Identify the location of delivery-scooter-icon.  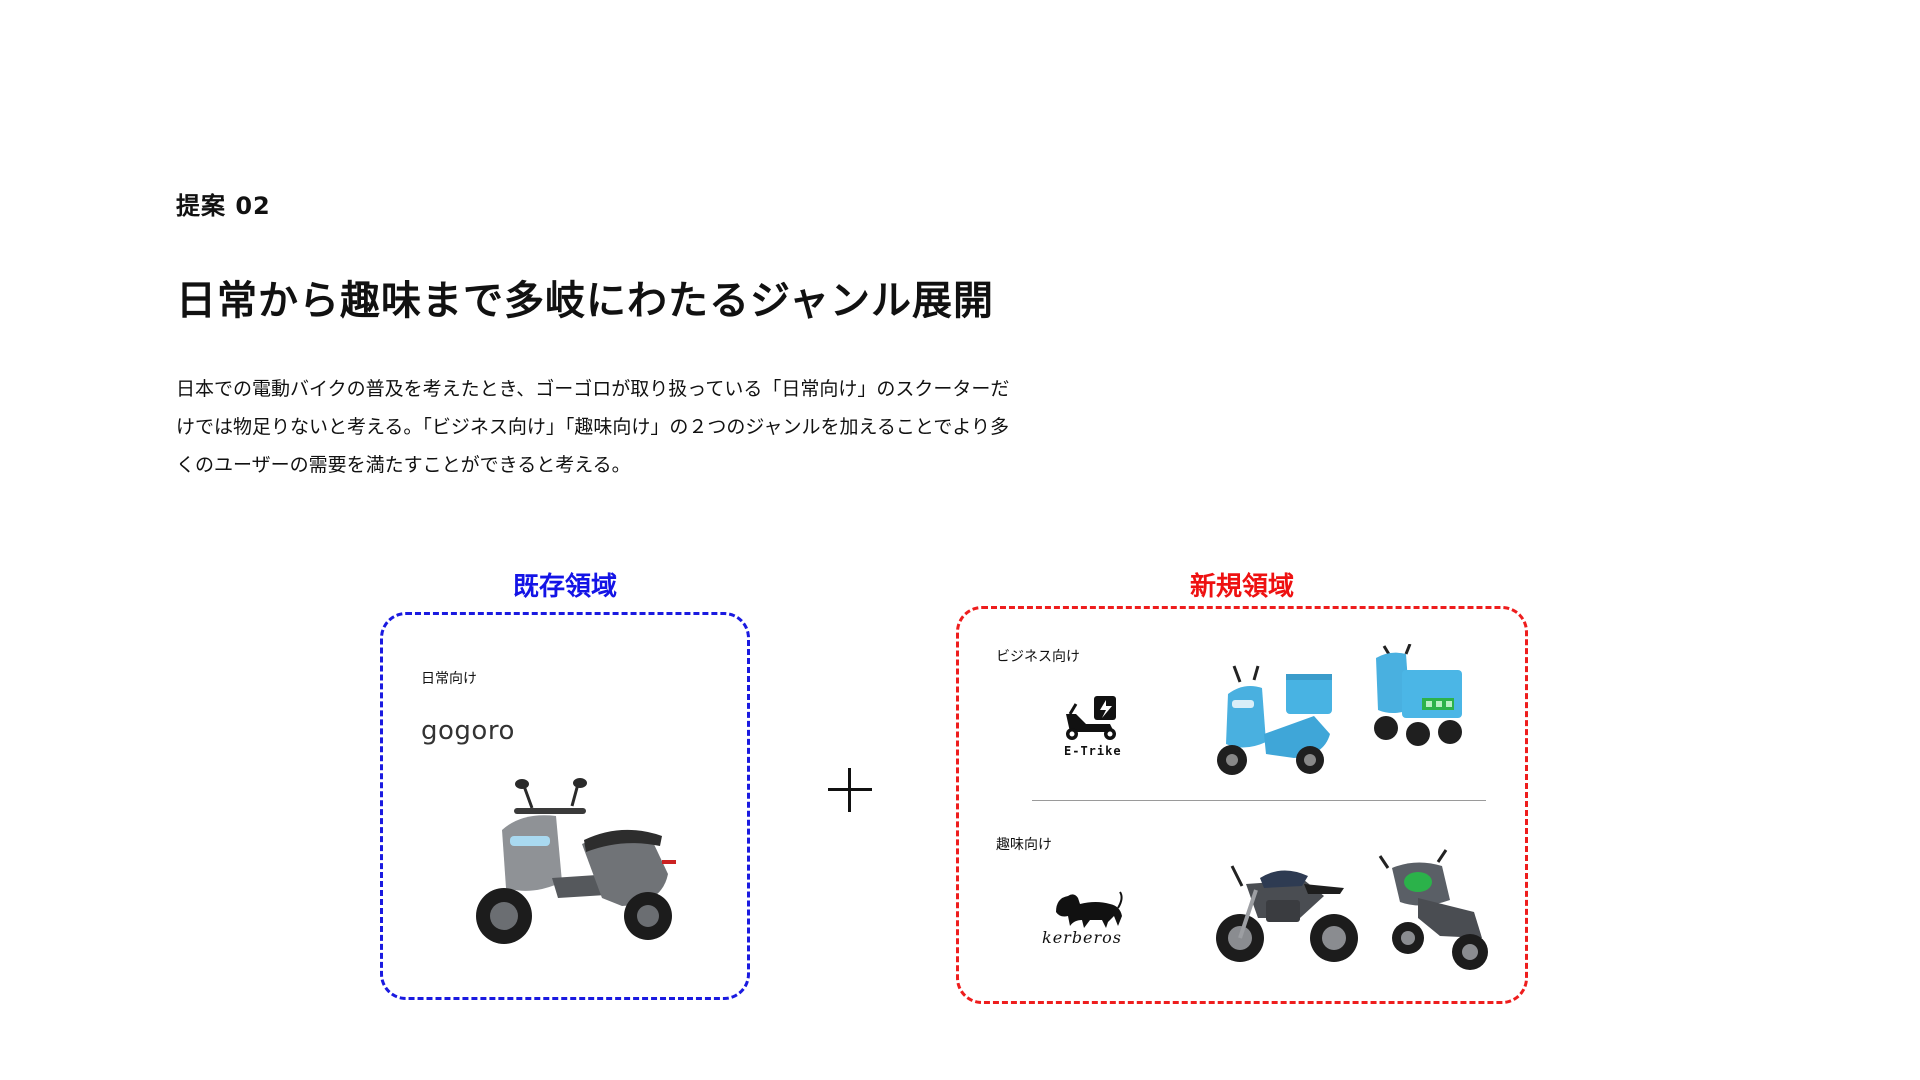
(1091, 718).